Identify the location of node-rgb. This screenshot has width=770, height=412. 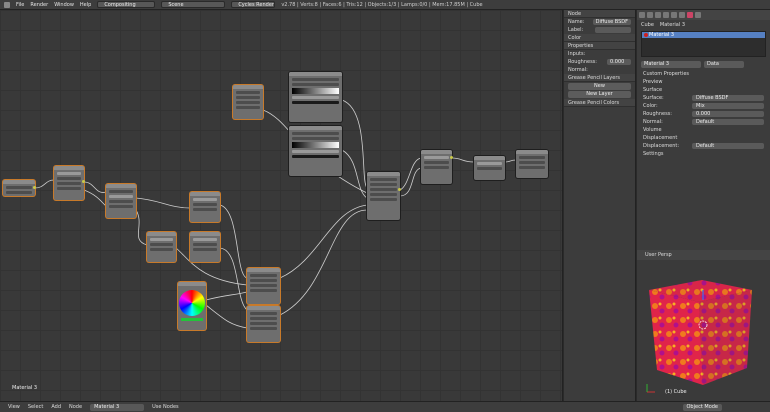
(192, 306).